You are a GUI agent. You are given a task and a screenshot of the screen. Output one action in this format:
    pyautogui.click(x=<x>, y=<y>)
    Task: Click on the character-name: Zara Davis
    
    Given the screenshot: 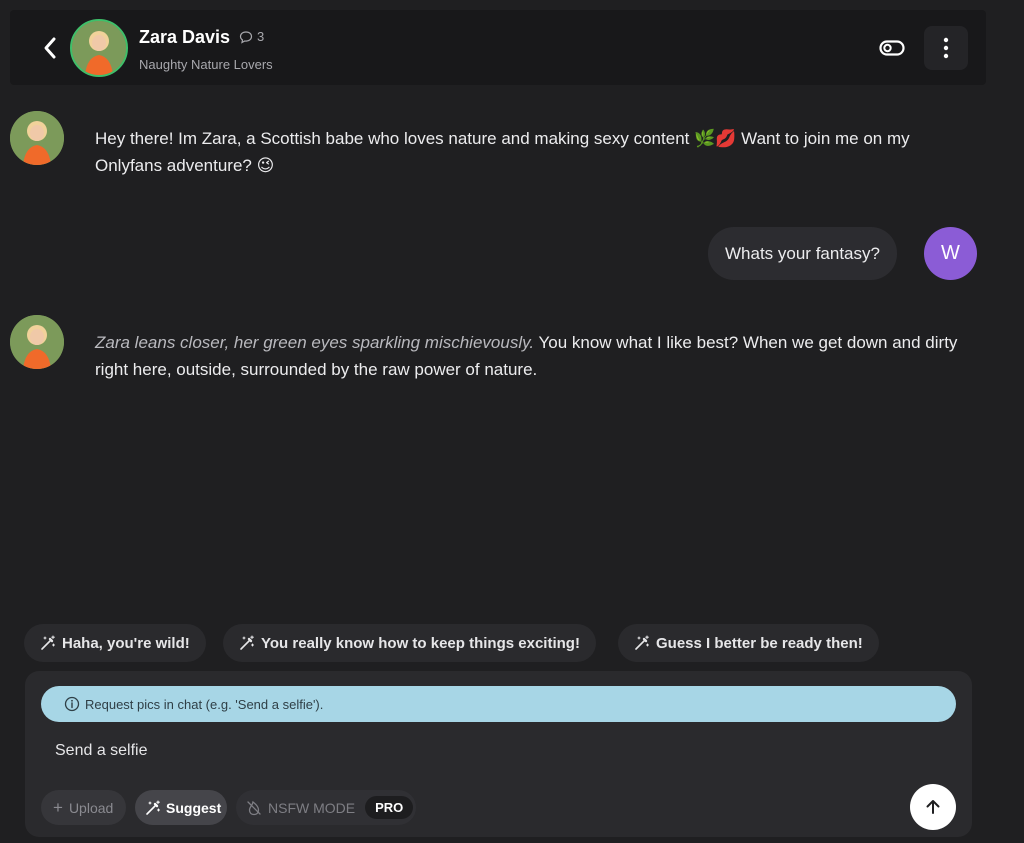 What is the action you would take?
    pyautogui.click(x=185, y=37)
    